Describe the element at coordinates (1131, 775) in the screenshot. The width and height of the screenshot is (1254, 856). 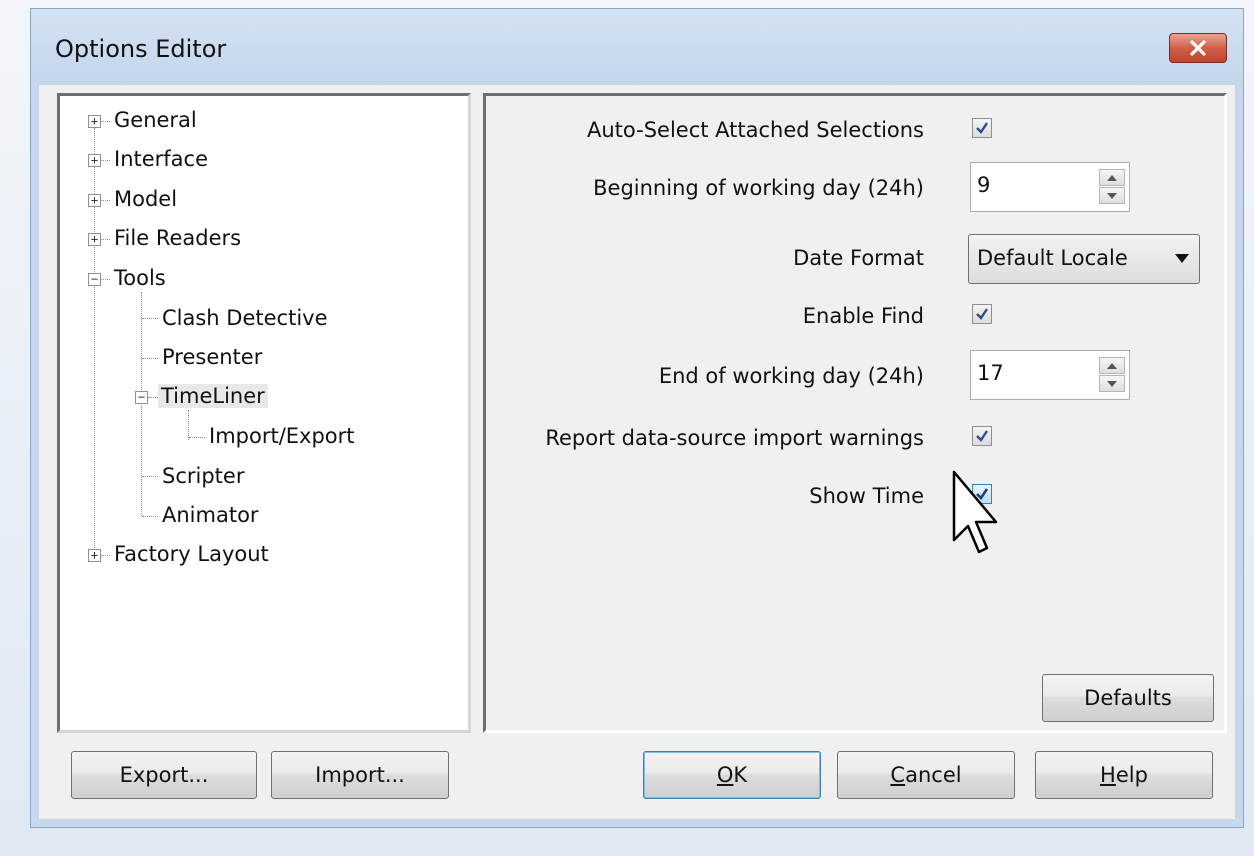
I see `help-label: elp` at that location.